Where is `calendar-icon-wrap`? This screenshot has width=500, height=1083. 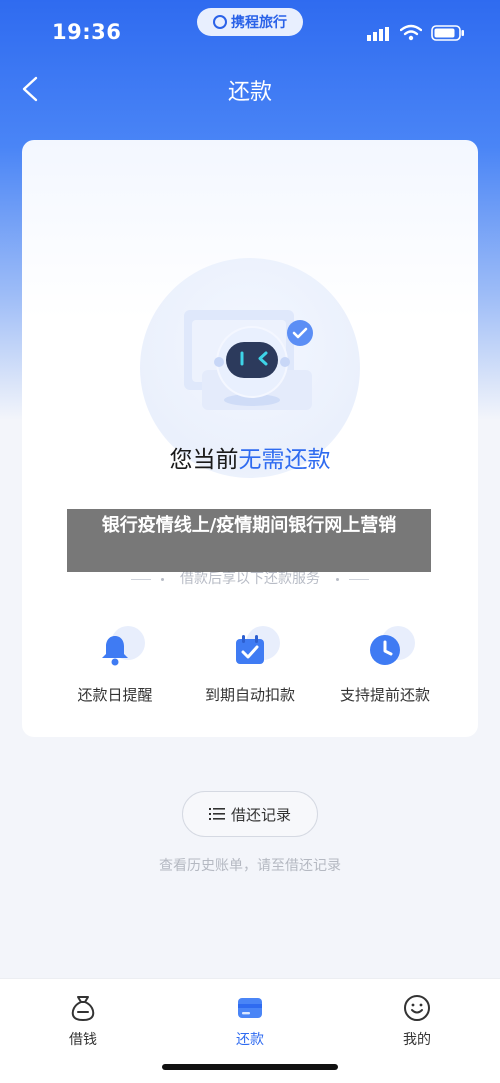 calendar-icon-wrap is located at coordinates (253, 650).